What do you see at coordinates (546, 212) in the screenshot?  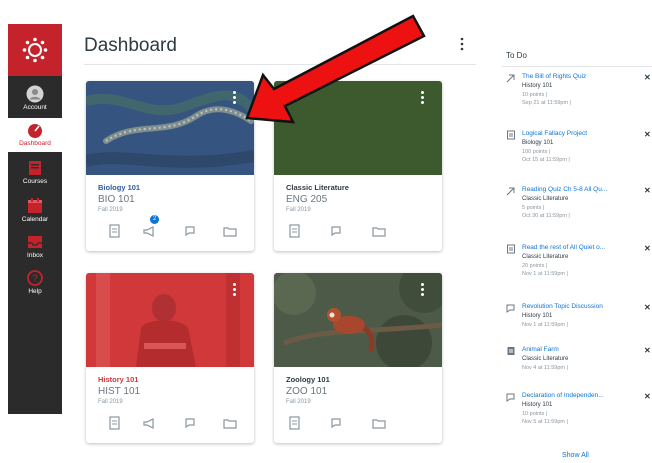 I see `todo-item-meta: 5 points | Oct 30 at 11:59pm |` at bounding box center [546, 212].